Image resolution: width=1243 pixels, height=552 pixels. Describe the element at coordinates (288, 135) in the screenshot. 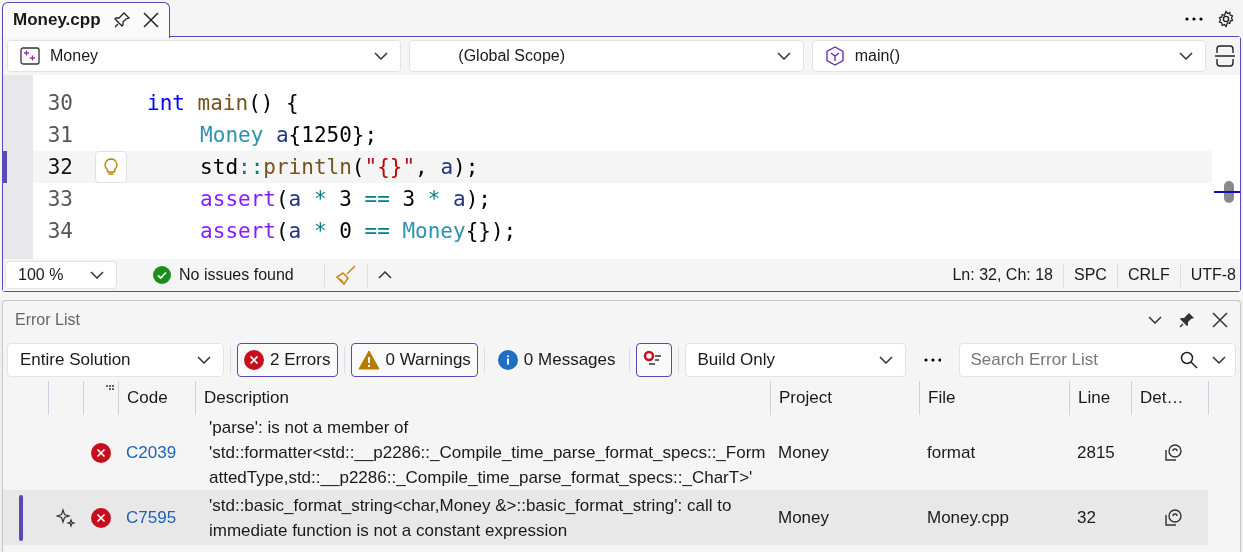

I see `code-line: Money a{1250};` at that location.